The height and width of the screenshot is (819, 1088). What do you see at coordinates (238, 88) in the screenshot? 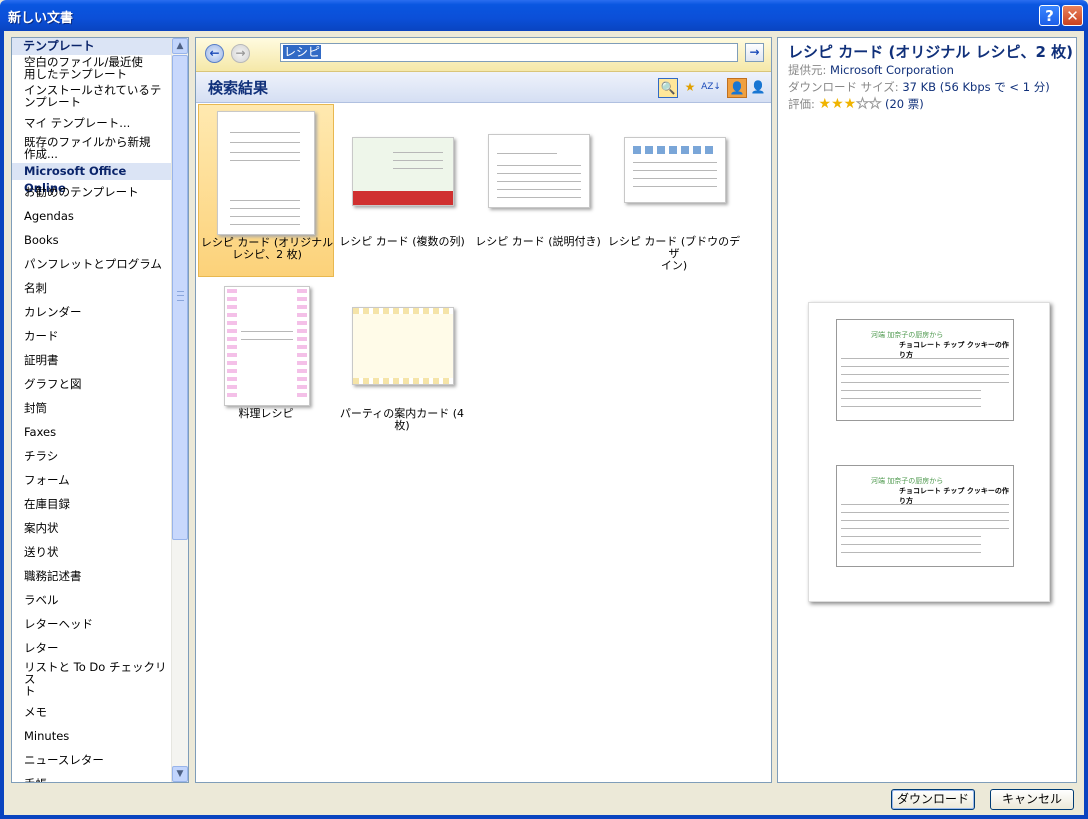
I see `results-title: 検索結果` at bounding box center [238, 88].